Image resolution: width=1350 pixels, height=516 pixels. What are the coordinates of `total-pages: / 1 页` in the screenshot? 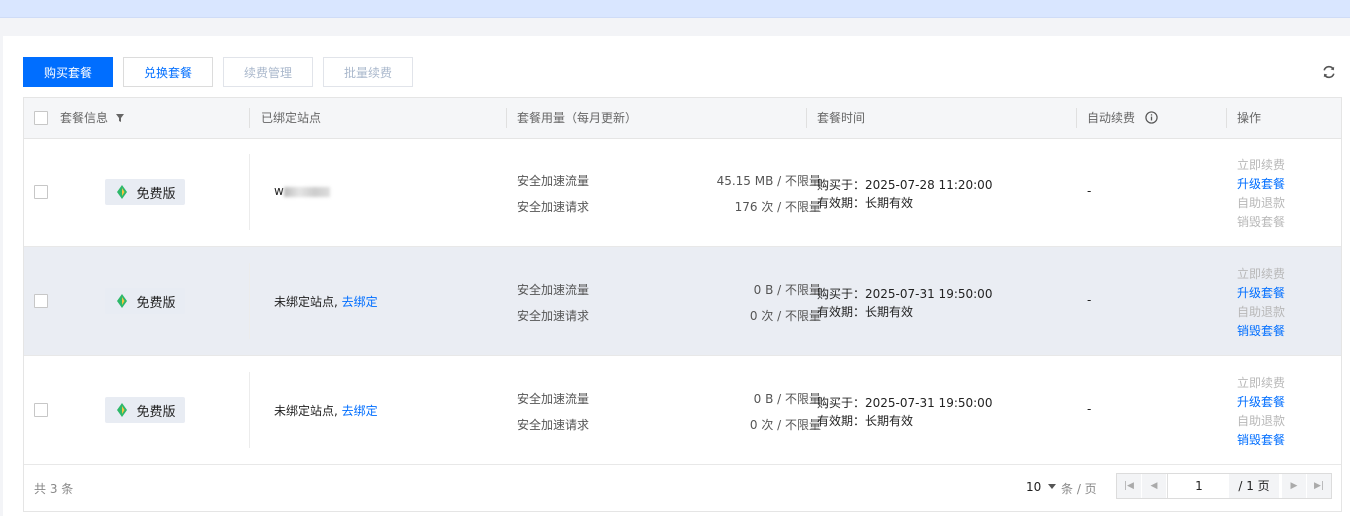 It's located at (1254, 486).